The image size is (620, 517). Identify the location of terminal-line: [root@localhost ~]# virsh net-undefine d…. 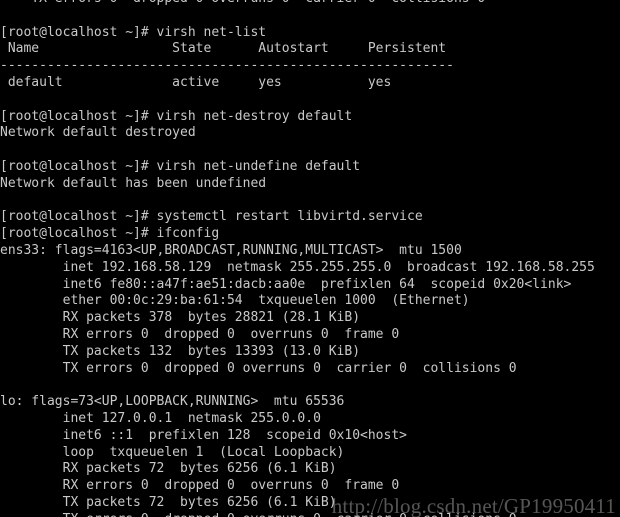
(180, 166).